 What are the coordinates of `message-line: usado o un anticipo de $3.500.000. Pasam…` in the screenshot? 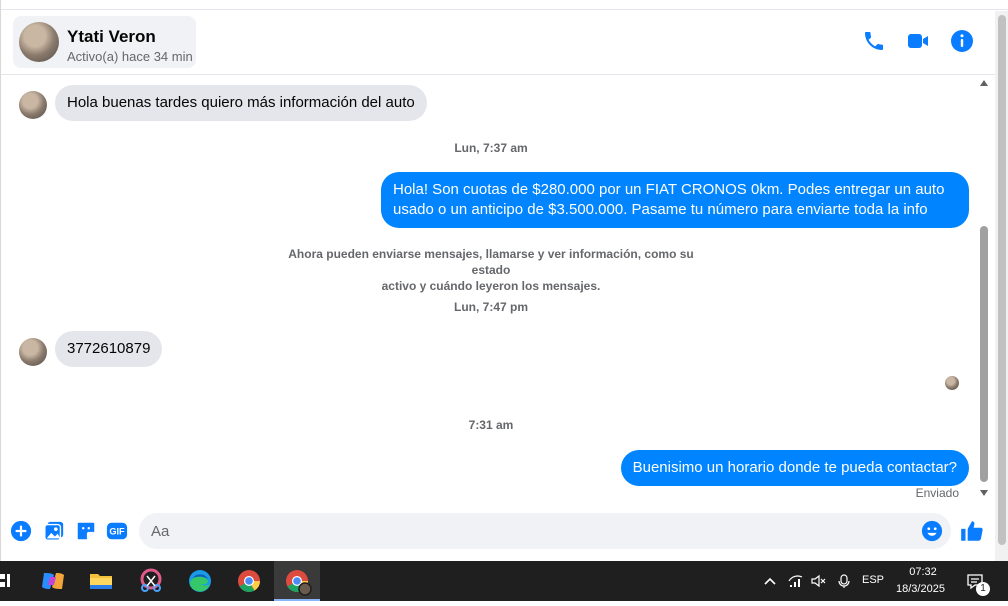 It's located at (660, 209).